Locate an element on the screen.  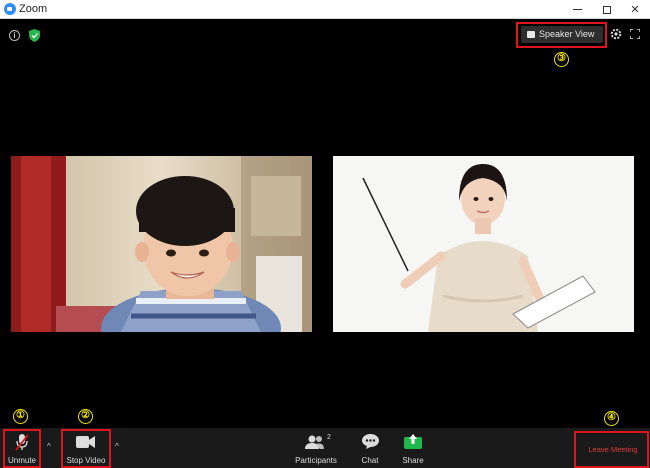
audio-options-caret: ^ is located at coordinates (49, 446).